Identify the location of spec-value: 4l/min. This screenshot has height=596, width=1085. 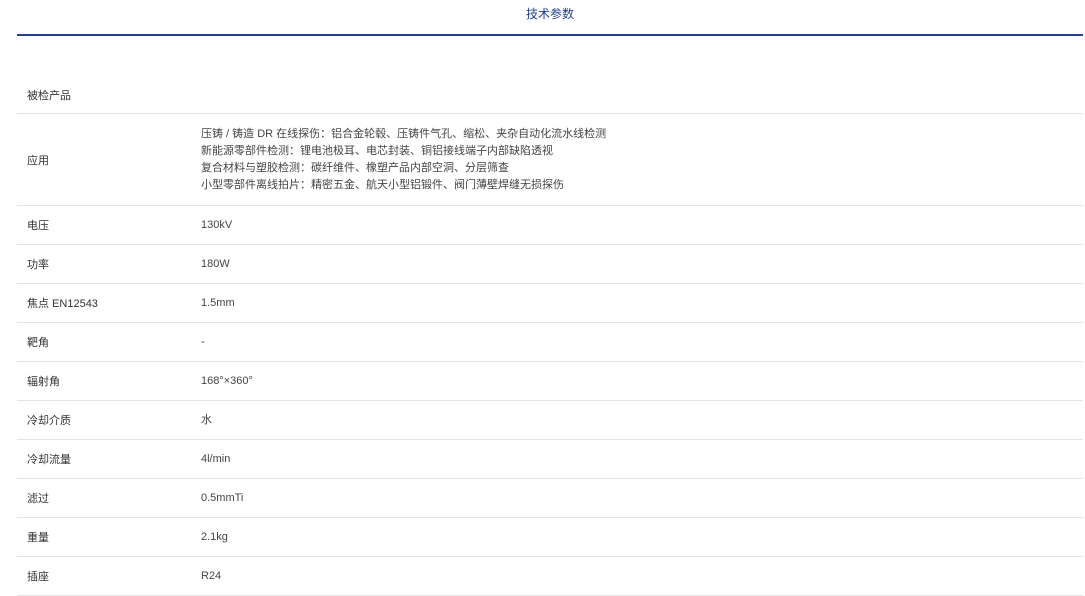
(216, 458).